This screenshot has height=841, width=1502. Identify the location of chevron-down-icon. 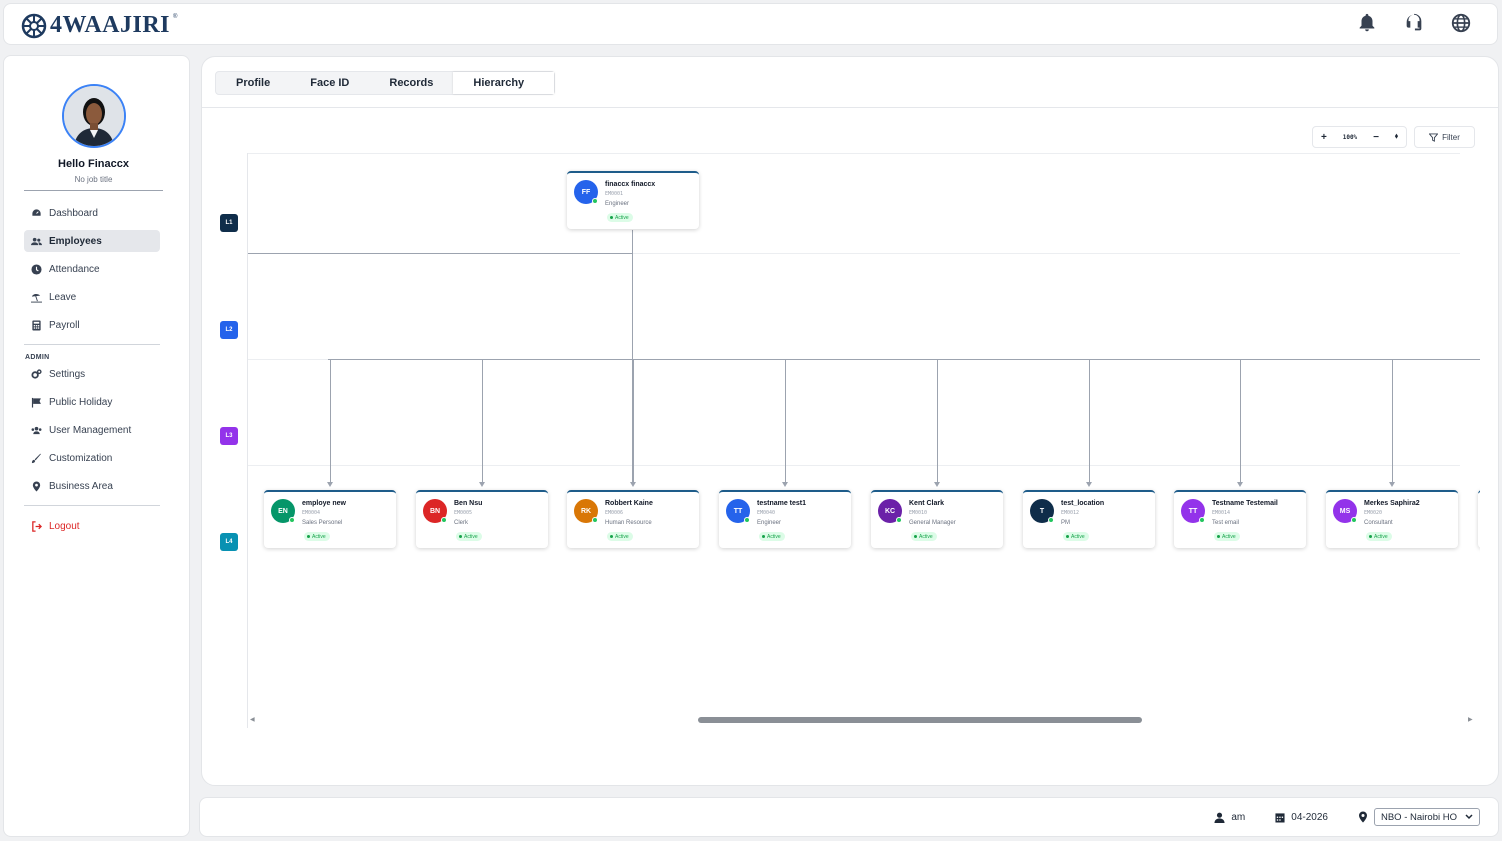
(1469, 817).